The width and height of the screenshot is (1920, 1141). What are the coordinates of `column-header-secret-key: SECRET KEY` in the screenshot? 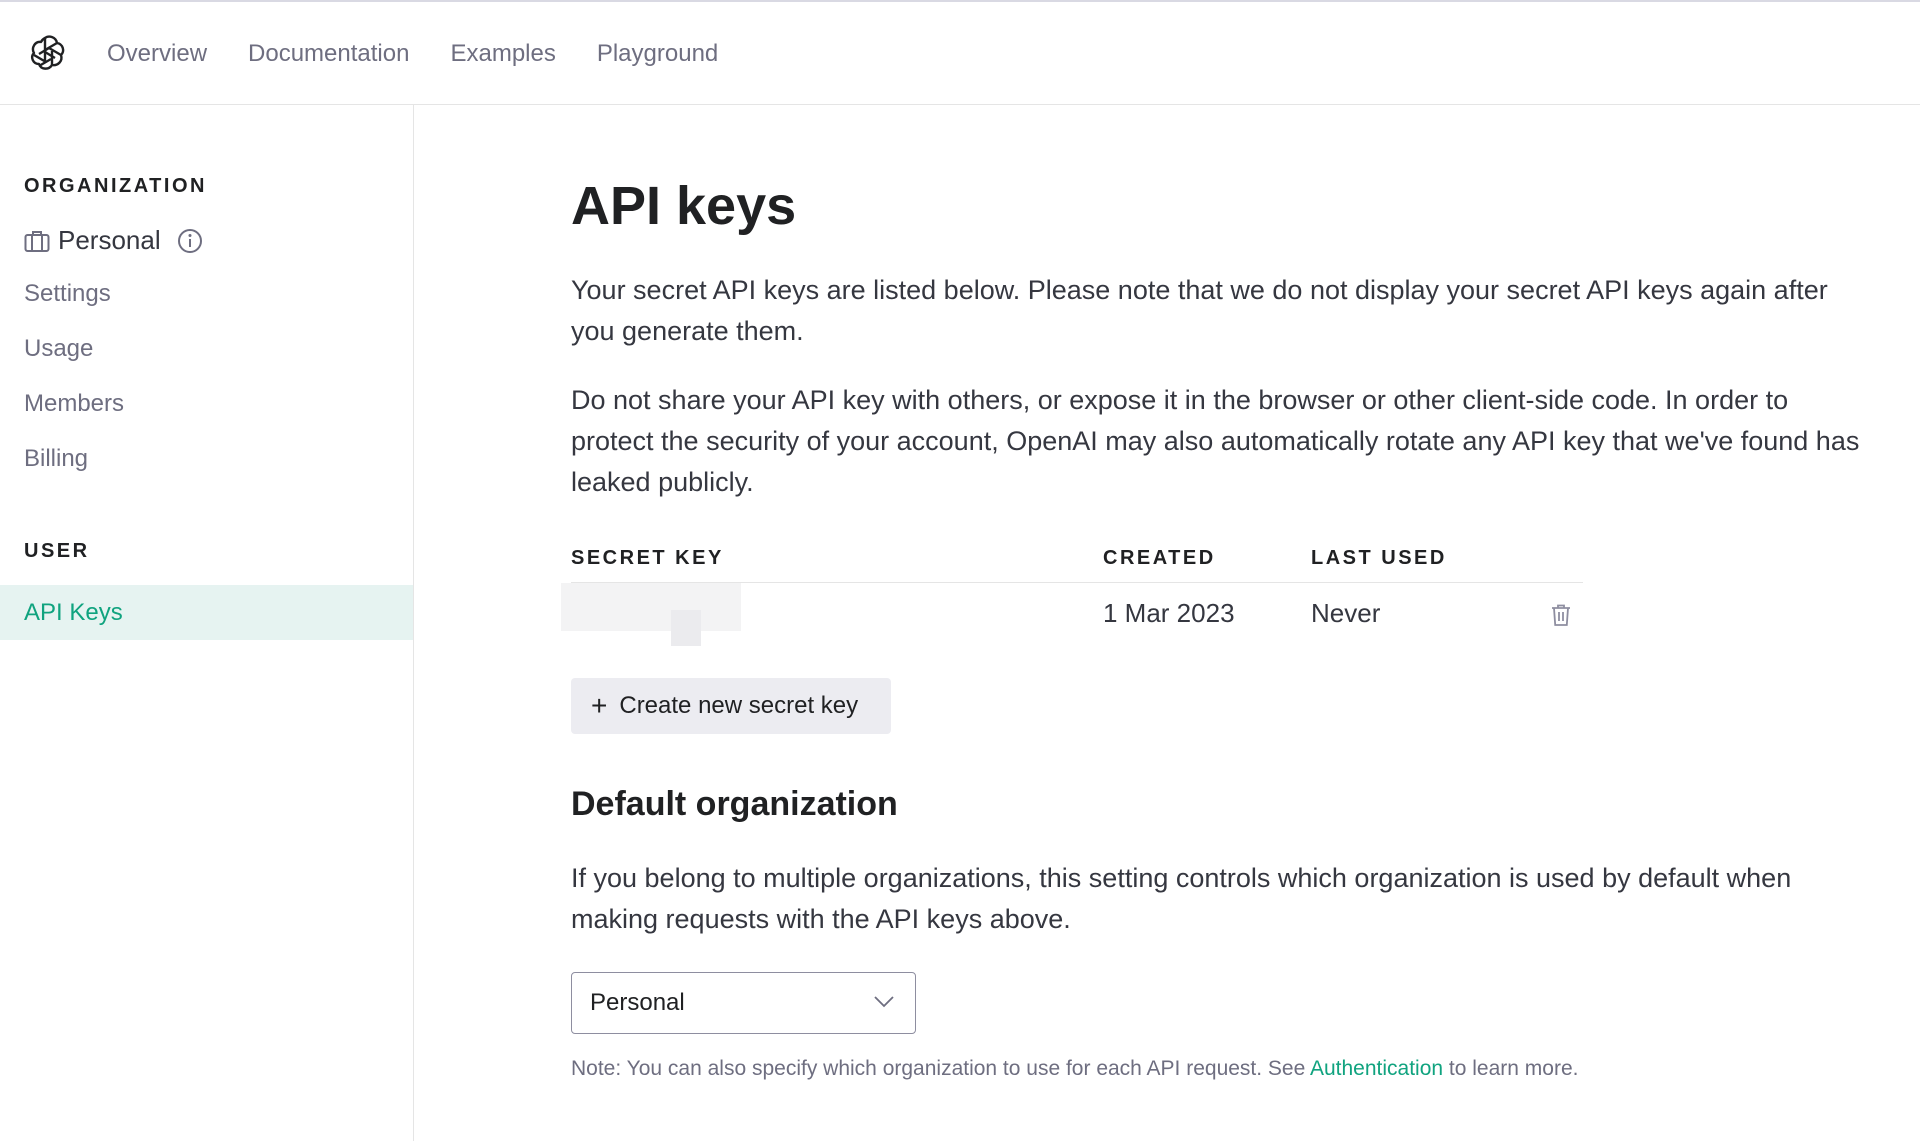 It's located at (647, 558).